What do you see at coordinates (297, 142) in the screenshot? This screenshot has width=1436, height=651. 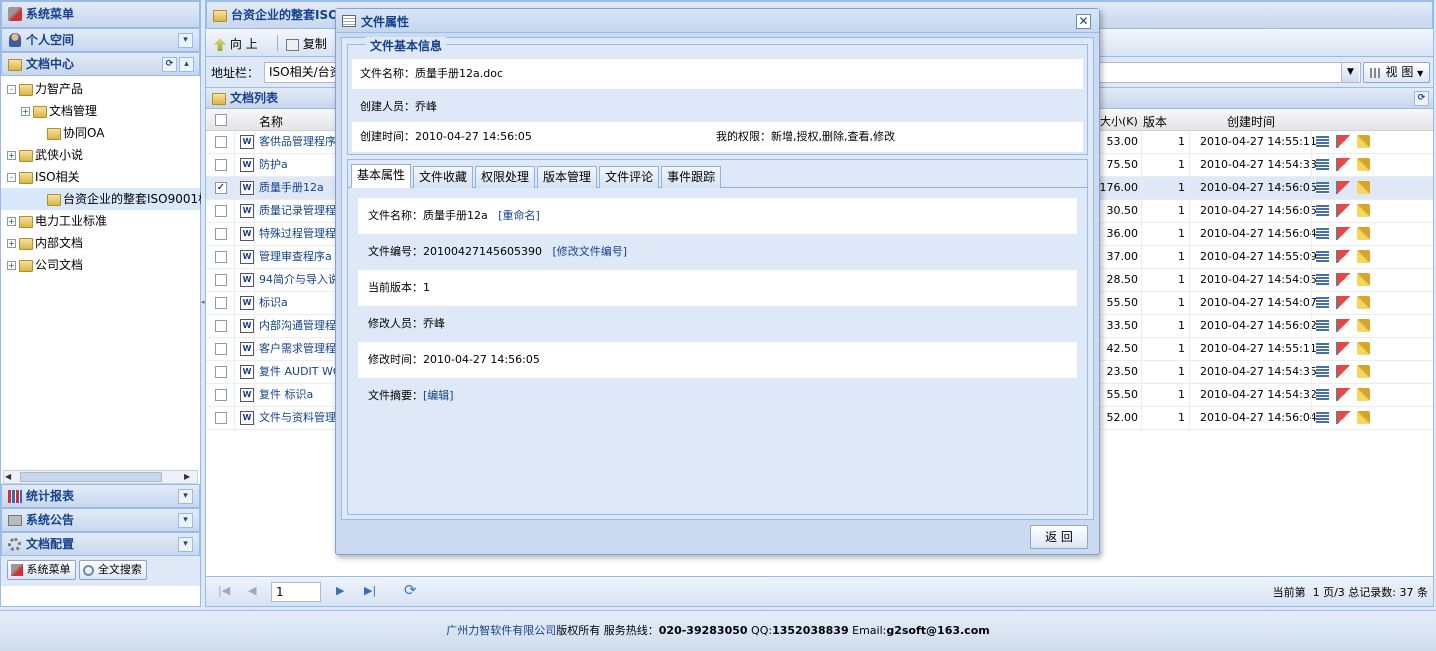 I see `row-name: 客供品管理程序` at bounding box center [297, 142].